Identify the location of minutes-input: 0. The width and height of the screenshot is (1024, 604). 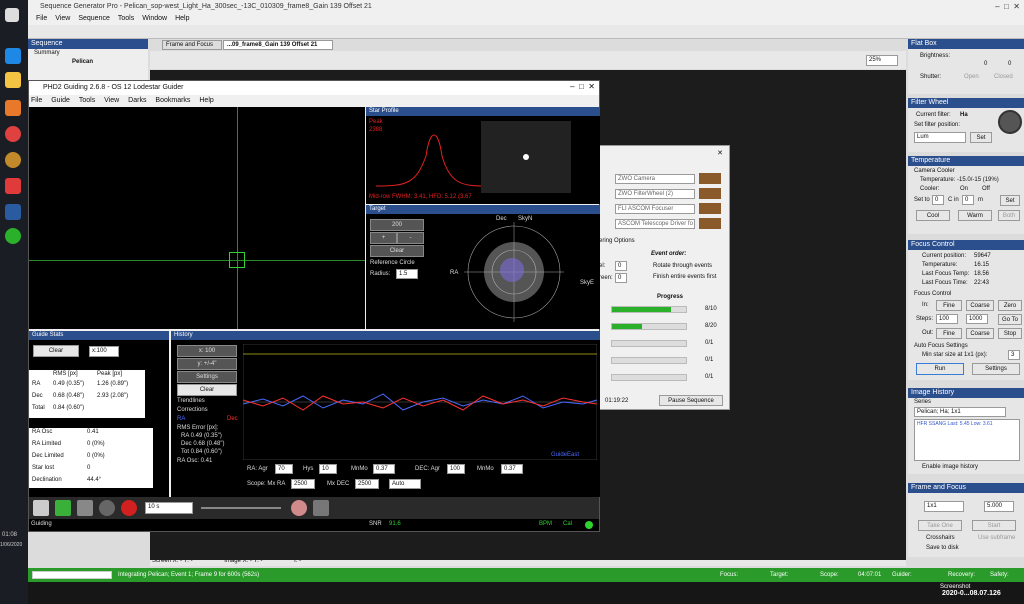
(968, 200).